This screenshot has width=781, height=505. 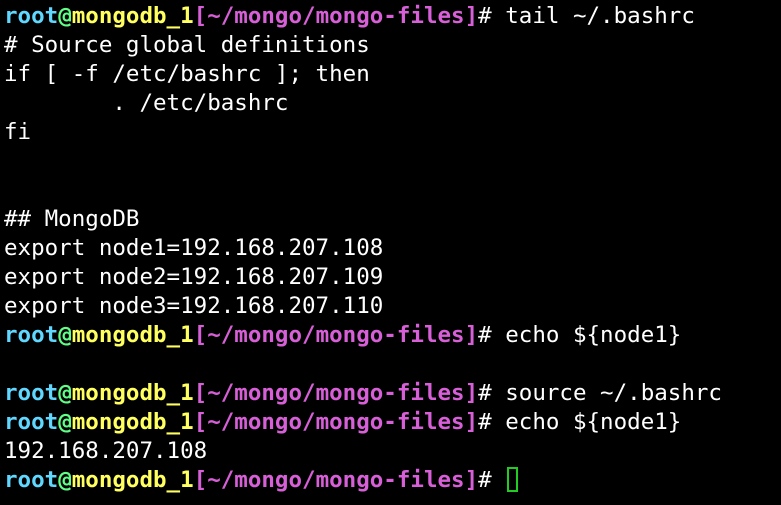 What do you see at coordinates (392, 306) in the screenshot?
I see `output-line: export node3=192.168.207.110` at bounding box center [392, 306].